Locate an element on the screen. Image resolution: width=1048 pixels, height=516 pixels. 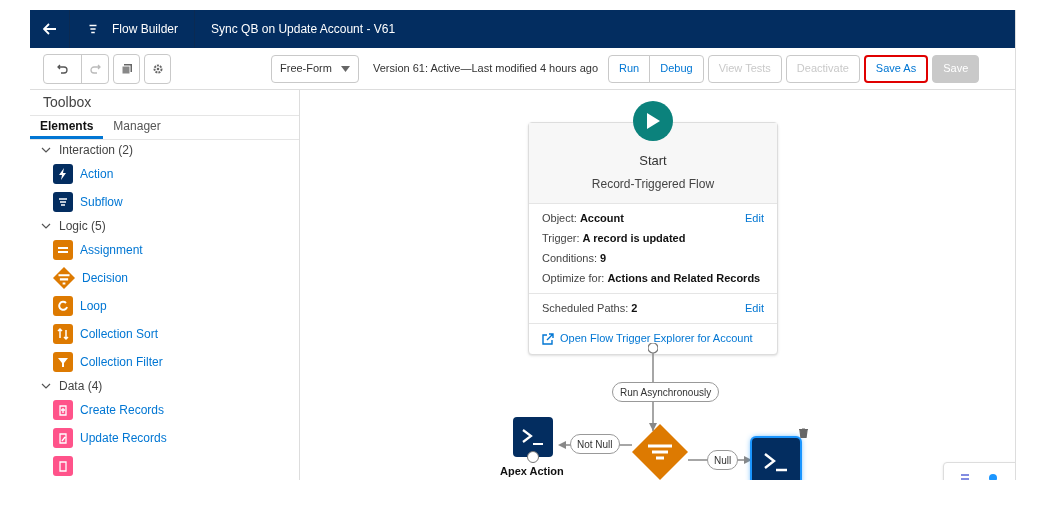
decision-node is located at coordinates (660, 452).